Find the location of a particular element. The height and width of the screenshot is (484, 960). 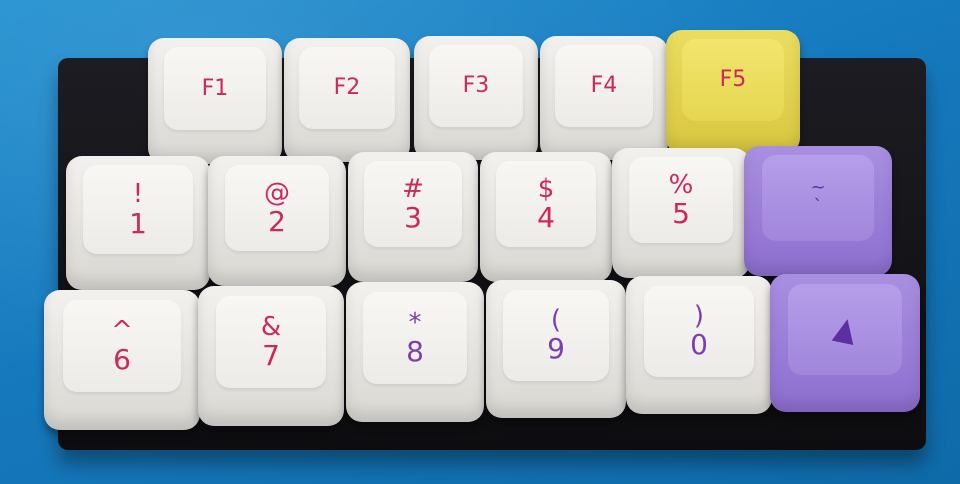

key-3: # 3 is located at coordinates (413, 217).